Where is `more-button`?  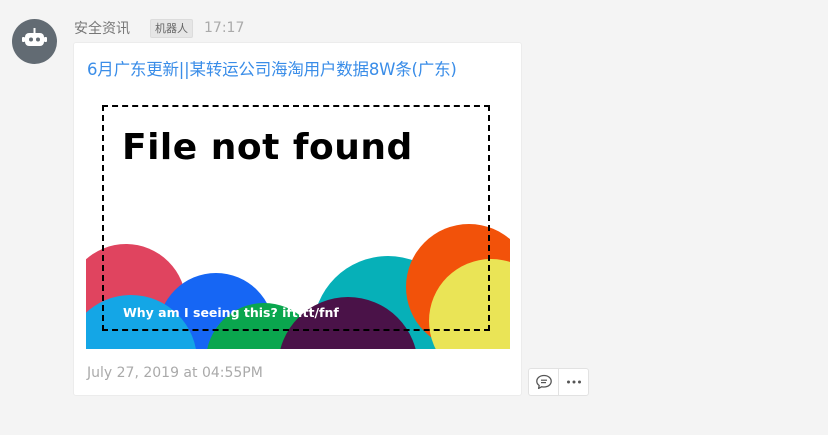
more-button is located at coordinates (573, 382).